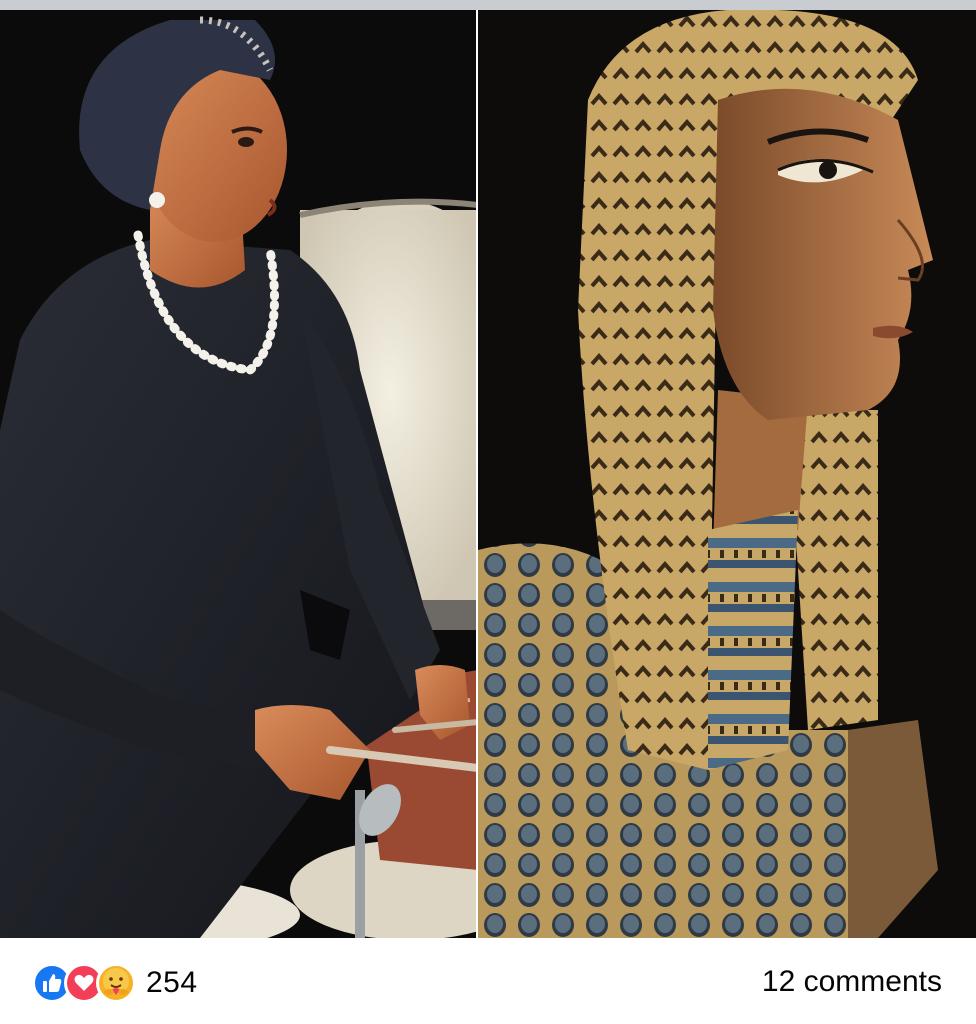 The width and height of the screenshot is (976, 1024). What do you see at coordinates (488, 981) in the screenshot?
I see `post-footer: 254 12 comments` at bounding box center [488, 981].